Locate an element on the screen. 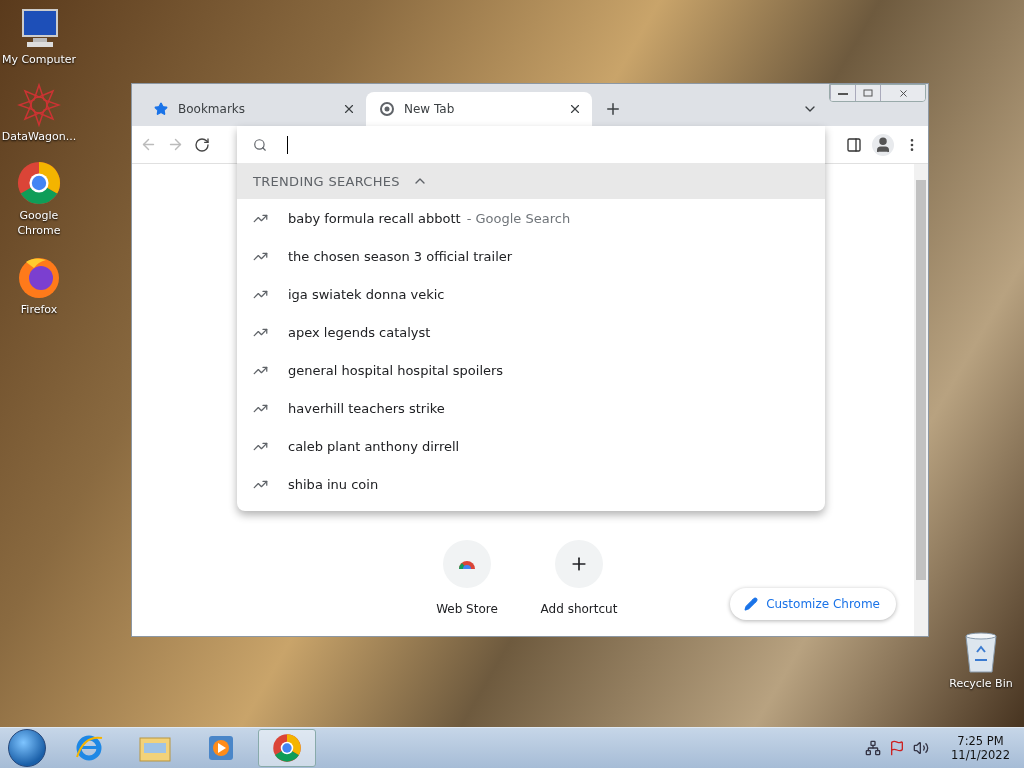 The image size is (1024, 768). recycle-bin-icon is located at coordinates (981, 652).